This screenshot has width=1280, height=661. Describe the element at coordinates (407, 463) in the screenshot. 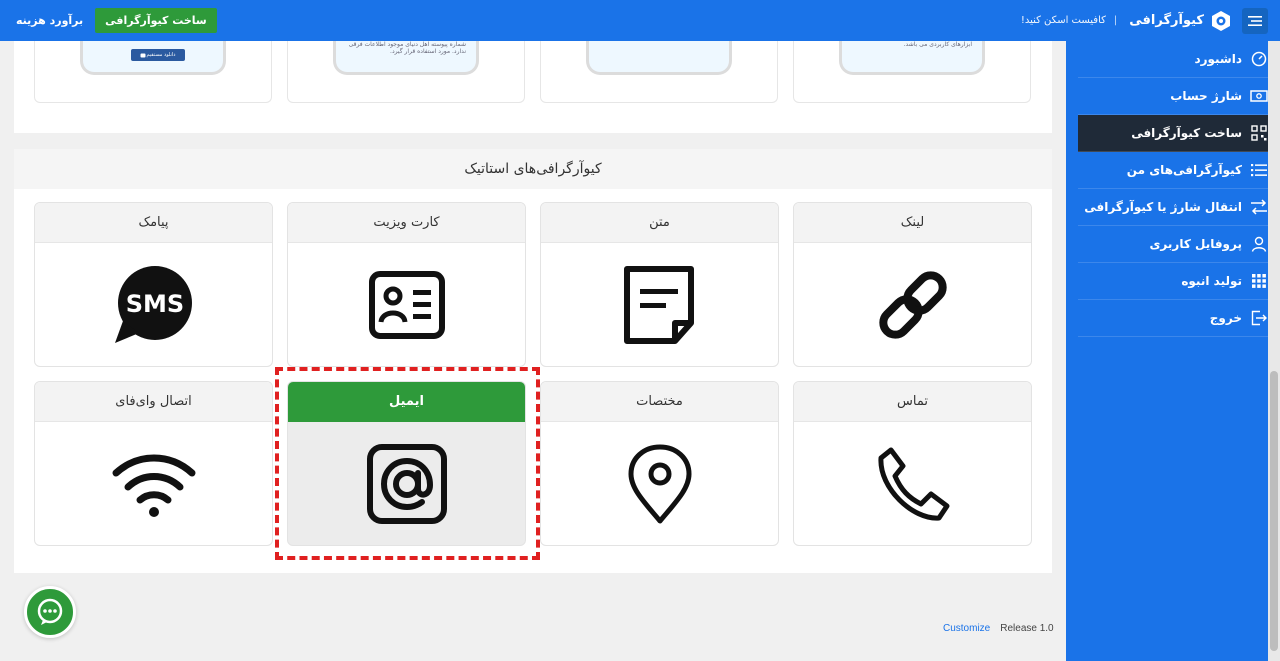

I see `selection-highlight` at that location.